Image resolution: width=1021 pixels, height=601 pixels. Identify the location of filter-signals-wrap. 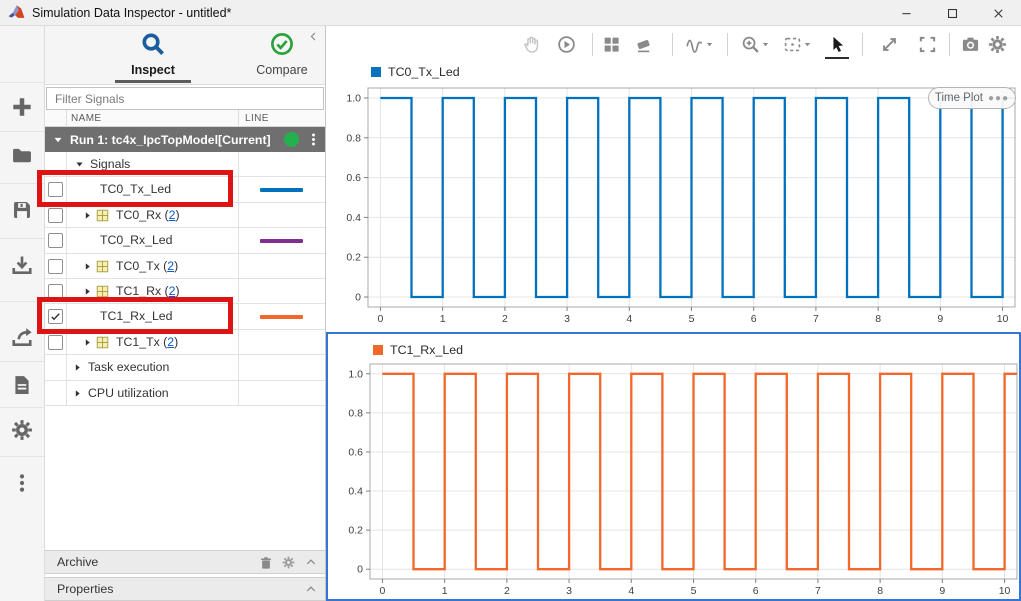
(185, 98).